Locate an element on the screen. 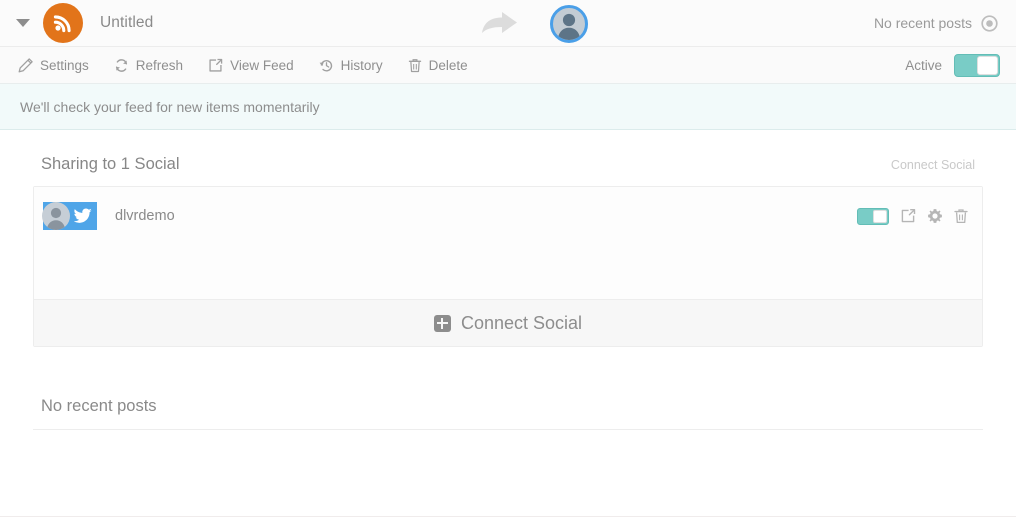  history-icon is located at coordinates (325, 65).